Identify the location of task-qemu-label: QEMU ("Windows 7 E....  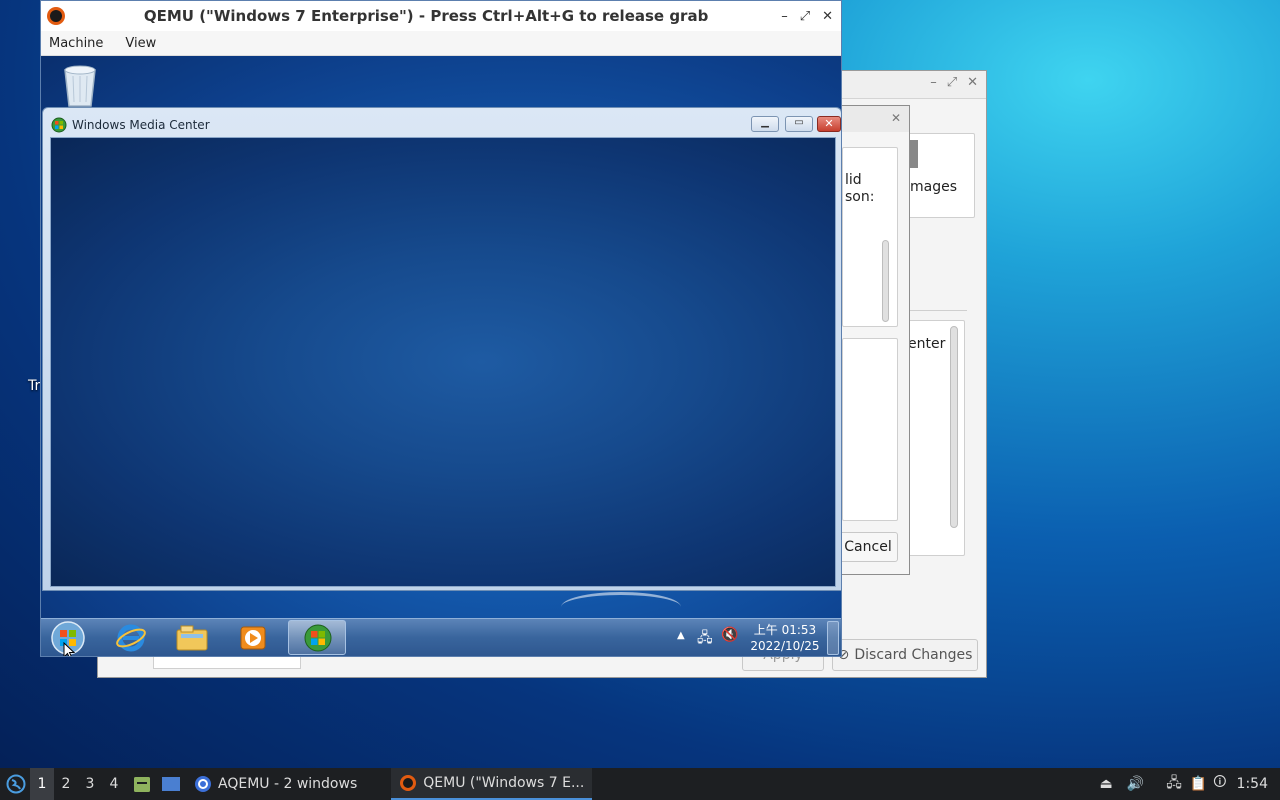
(504, 783).